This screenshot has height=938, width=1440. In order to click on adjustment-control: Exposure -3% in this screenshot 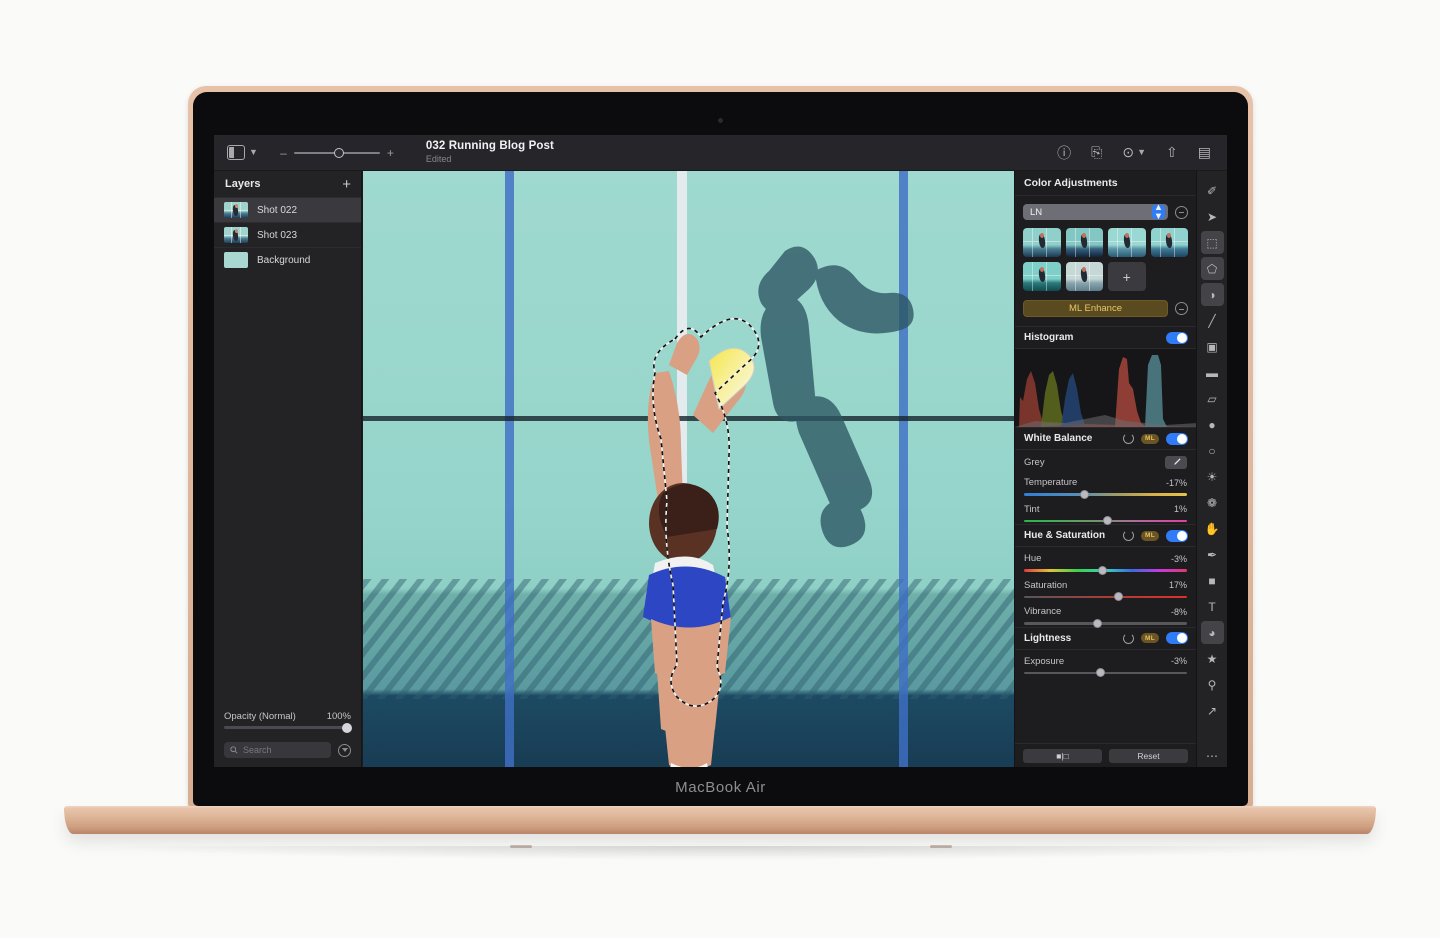, I will do `click(1105, 664)`.